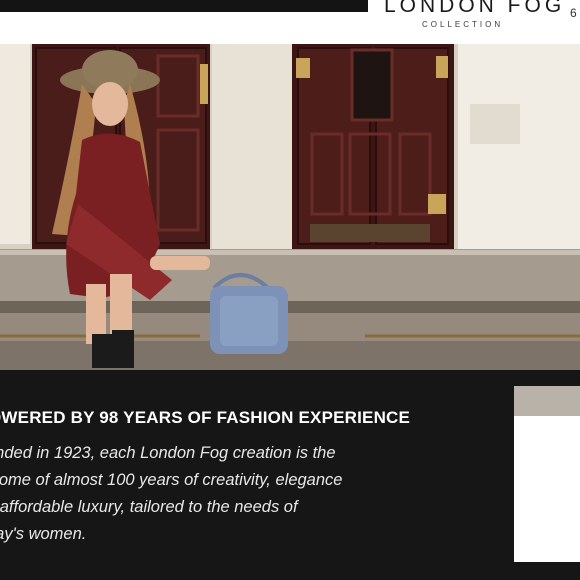  Describe the element at coordinates (290, 22) in the screenshot. I see `top-bar: LONDON FOG COLLECTION 6` at that location.